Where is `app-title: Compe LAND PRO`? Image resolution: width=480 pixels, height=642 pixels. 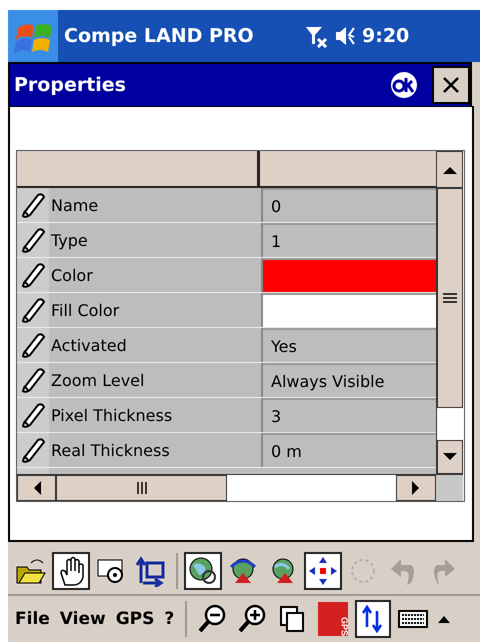 app-title: Compe LAND PRO is located at coordinates (159, 36).